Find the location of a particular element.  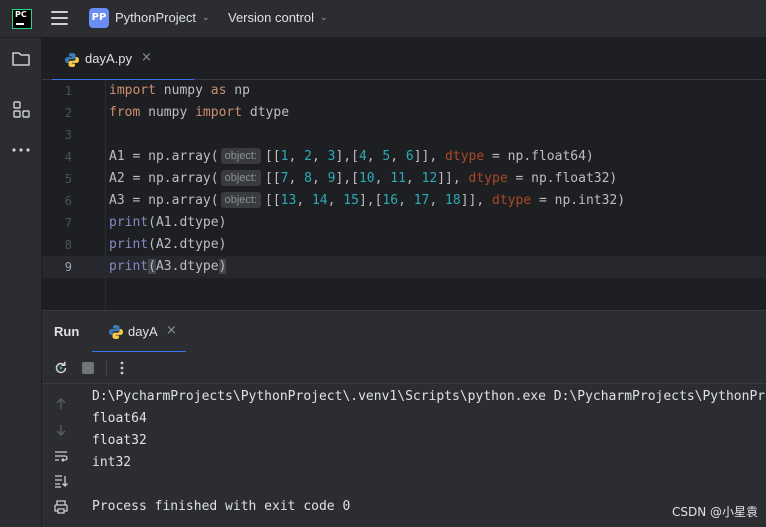

code-token: dtype is located at coordinates (465, 156).